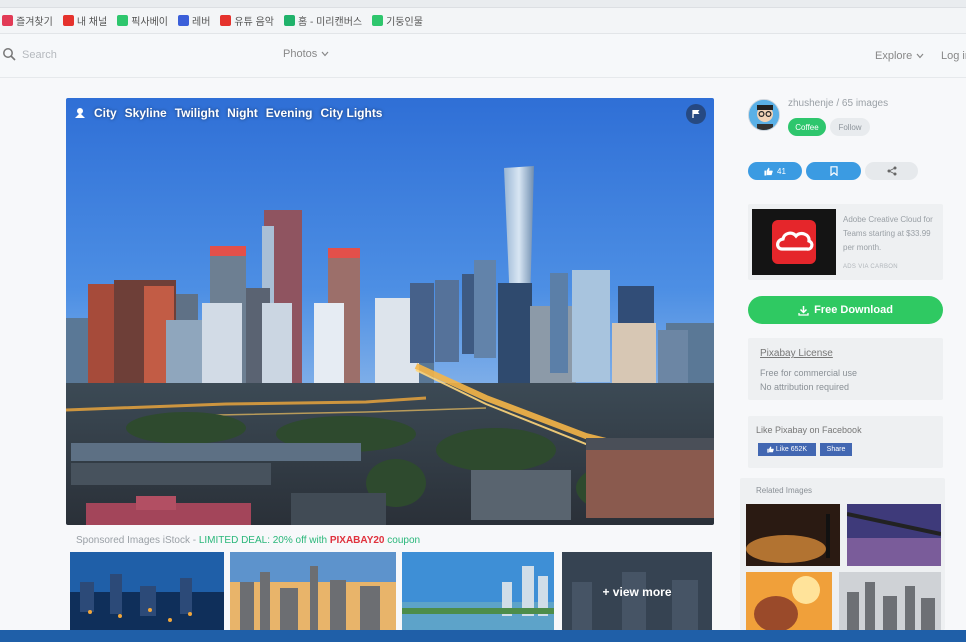 The height and width of the screenshot is (642, 966). What do you see at coordinates (242, 113) in the screenshot?
I see `tag-link: Night` at bounding box center [242, 113].